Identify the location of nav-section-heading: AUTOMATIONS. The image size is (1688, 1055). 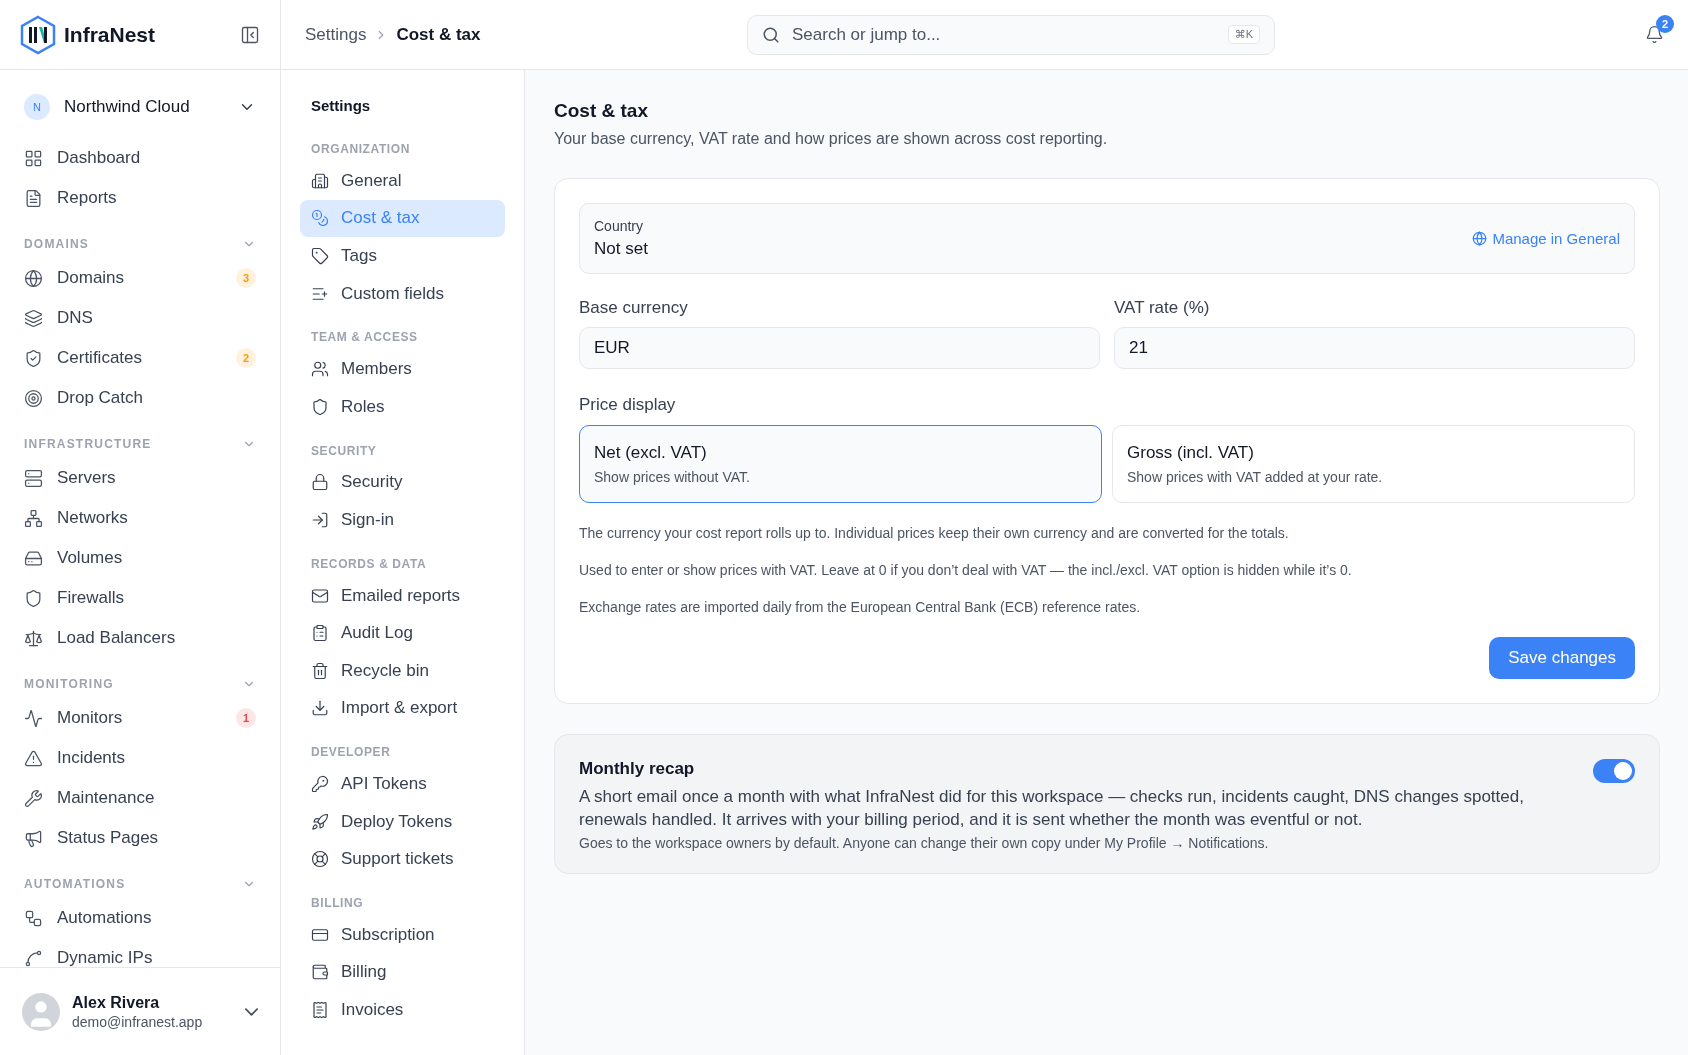
(75, 884).